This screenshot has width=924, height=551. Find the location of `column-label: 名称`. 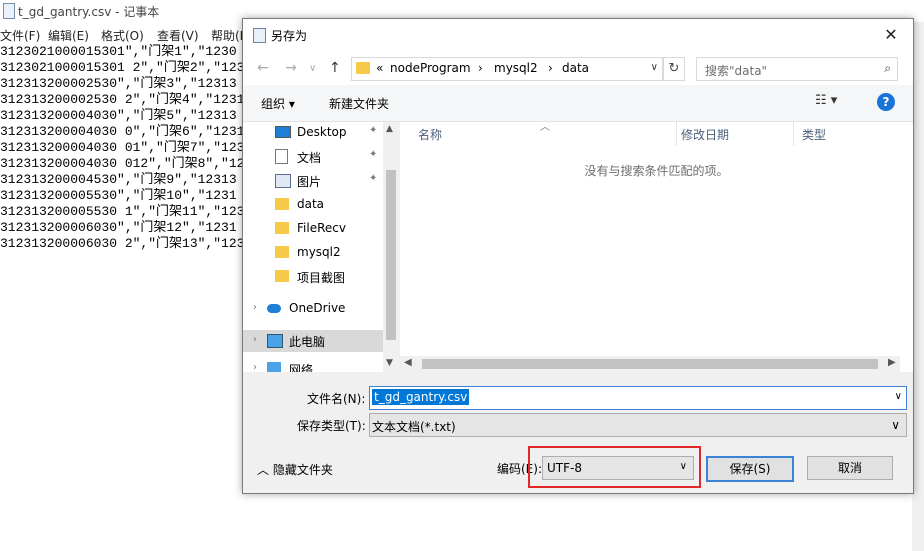

column-label: 名称 is located at coordinates (430, 135).